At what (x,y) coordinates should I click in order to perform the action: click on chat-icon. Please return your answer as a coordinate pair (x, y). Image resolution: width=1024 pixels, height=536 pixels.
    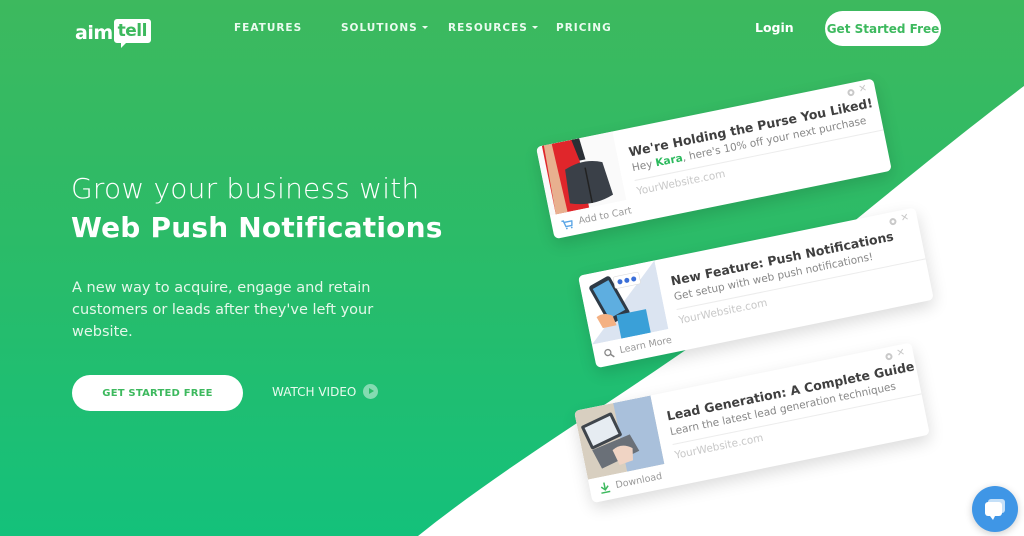
    Looking at the image, I should click on (995, 509).